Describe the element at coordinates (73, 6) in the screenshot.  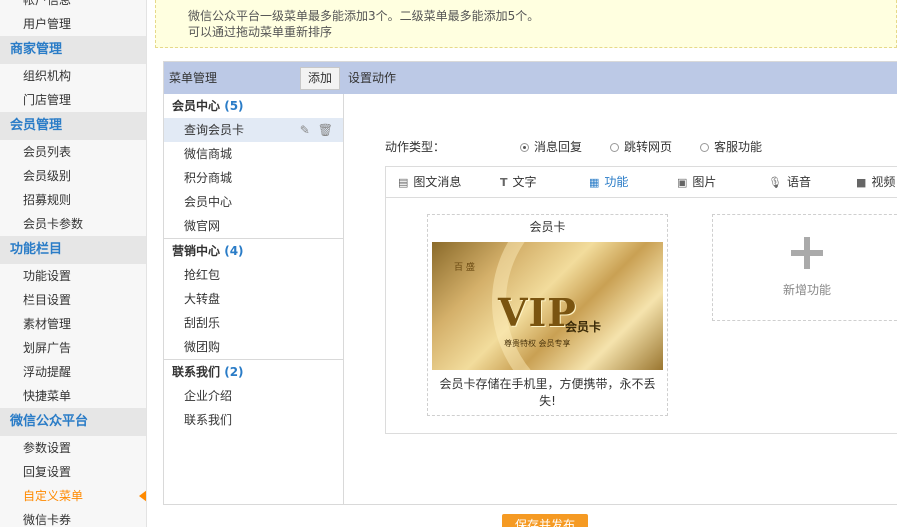
I see `sidebar-item-account-info: 帐户信息` at that location.